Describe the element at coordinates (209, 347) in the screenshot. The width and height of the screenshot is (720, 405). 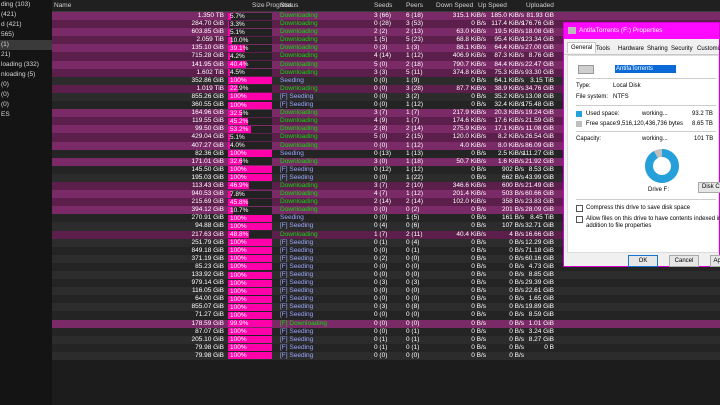
I see `torrent-size: 79.98 GiB` at that location.